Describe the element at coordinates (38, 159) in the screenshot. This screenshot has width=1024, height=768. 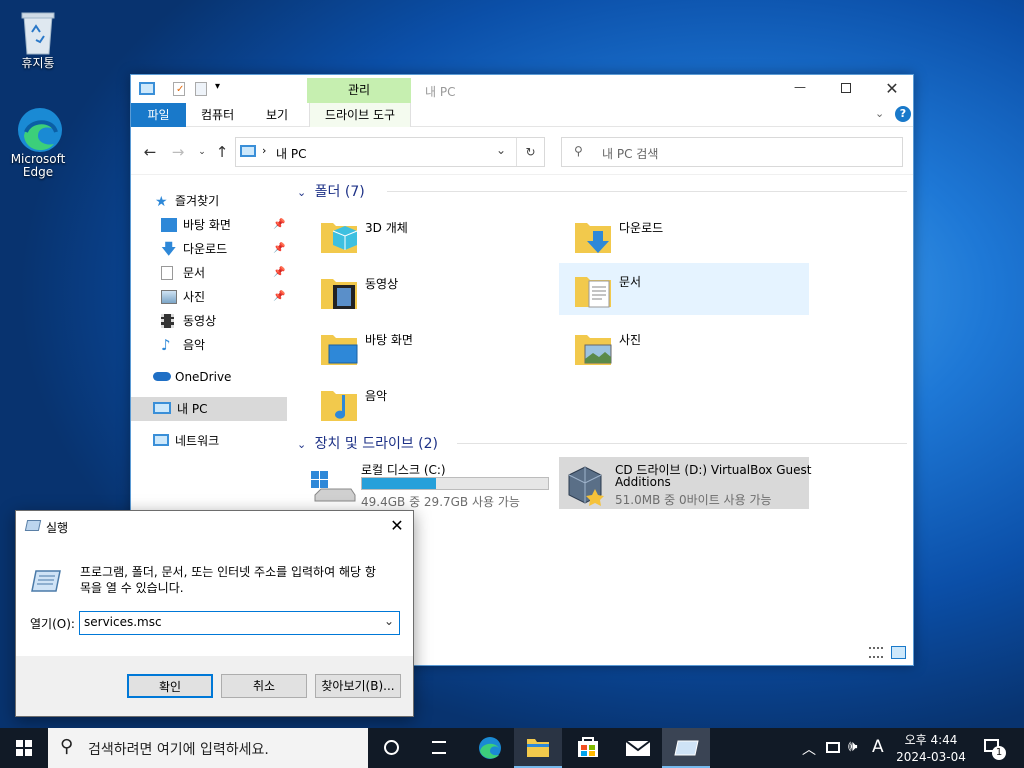
I see `edge-label-line1: Microsoft` at that location.